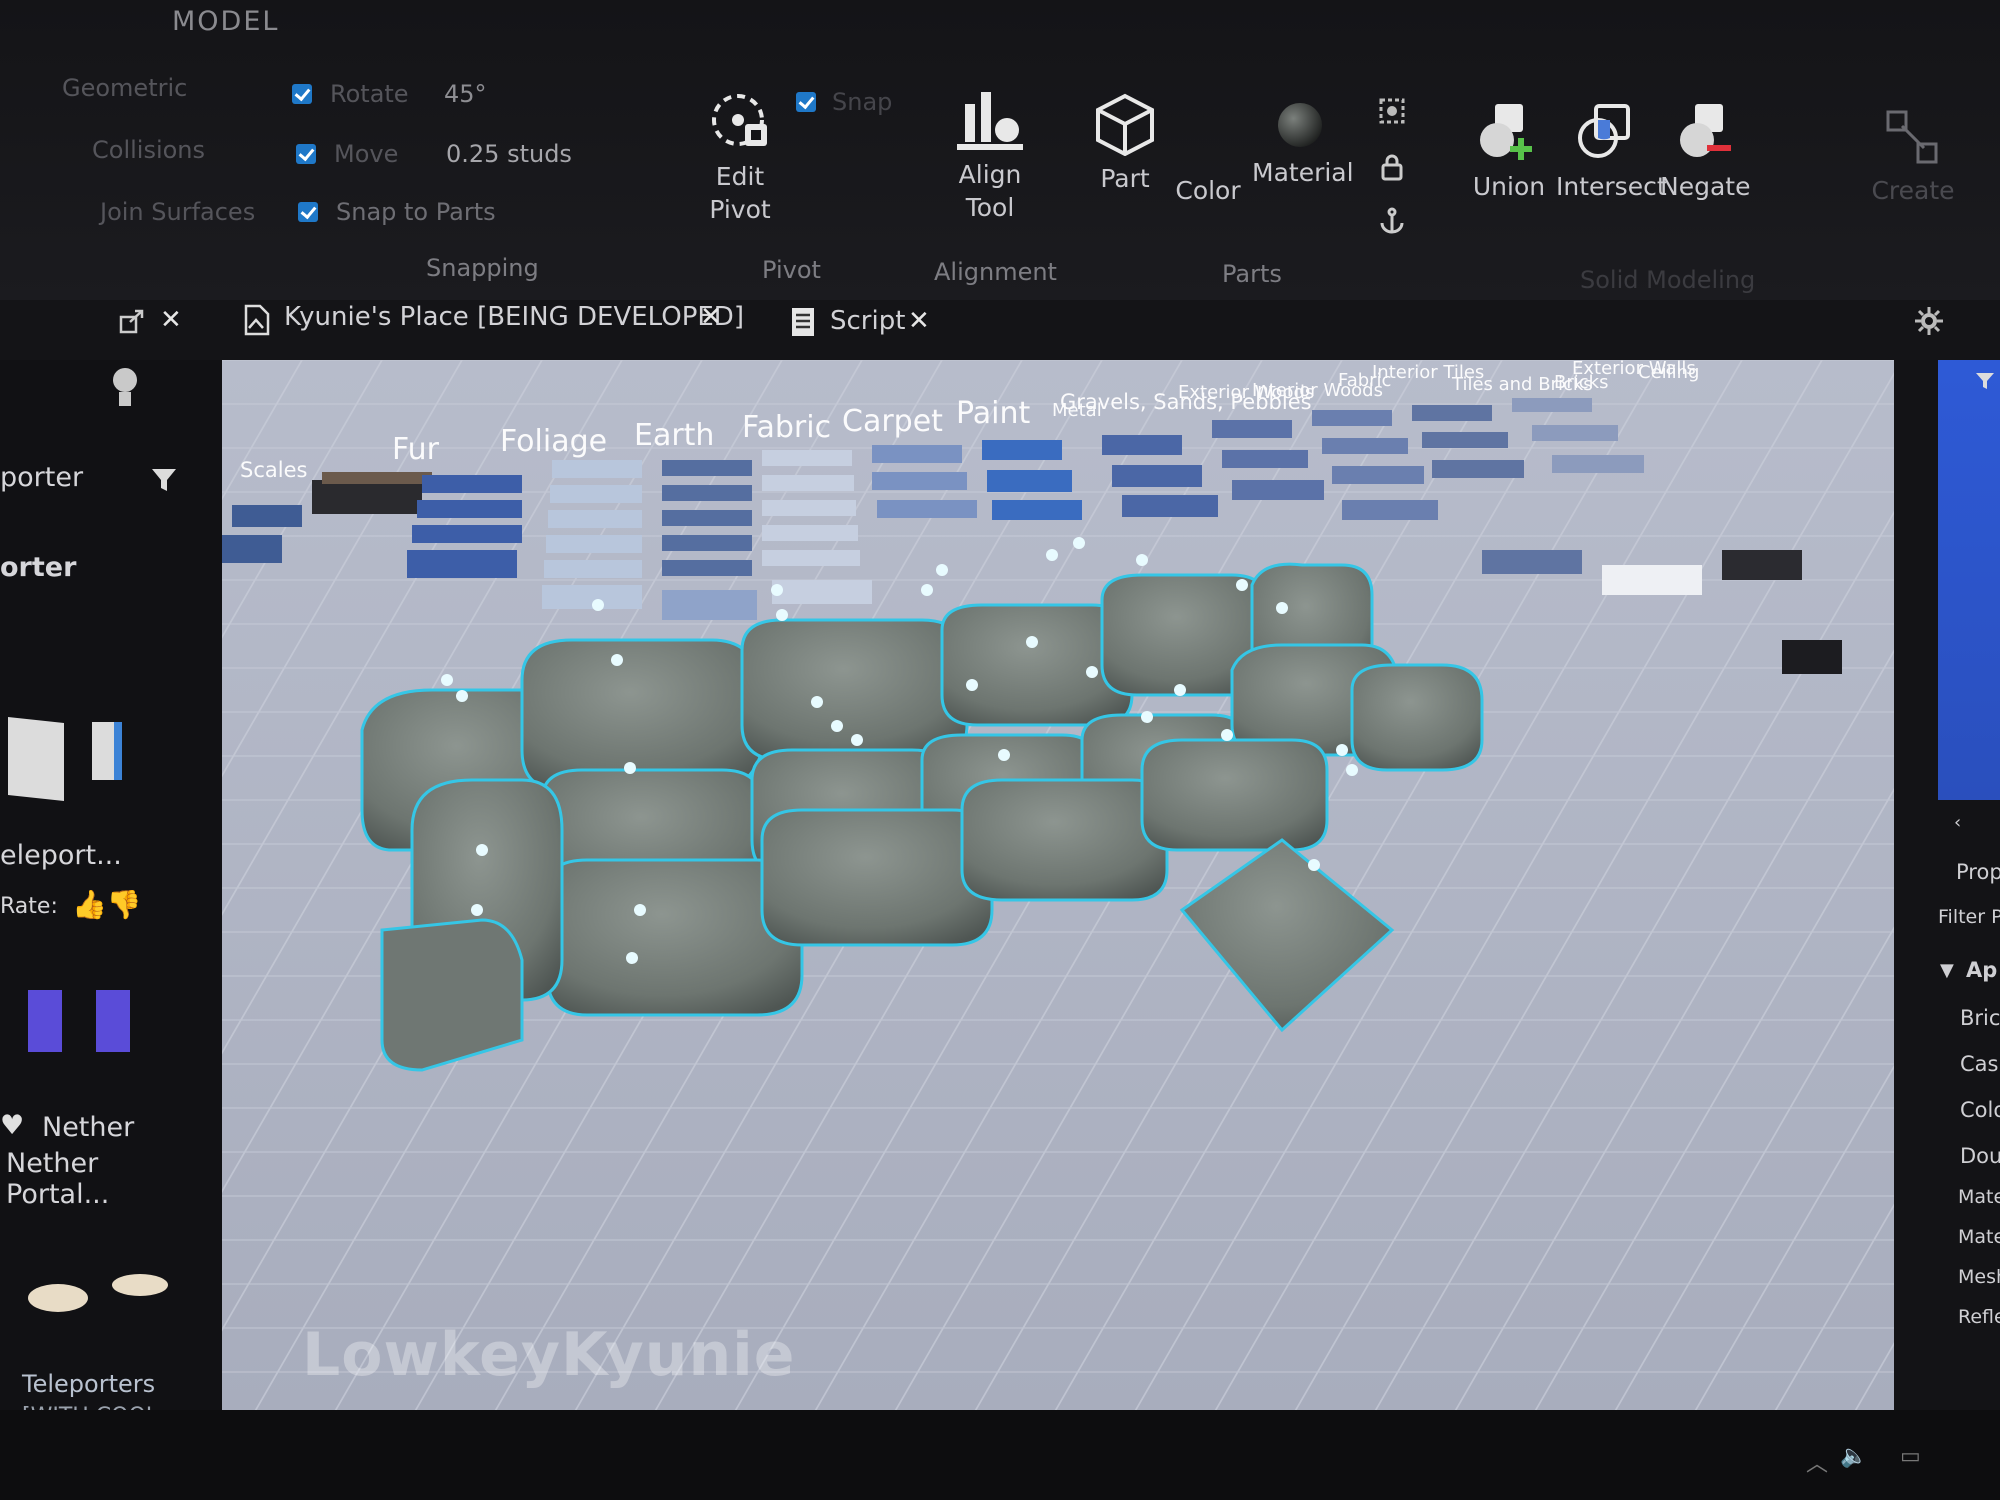 Image resolution: width=2000 pixels, height=1500 pixels. I want to click on tab-script-close-icon: ✕, so click(919, 321).